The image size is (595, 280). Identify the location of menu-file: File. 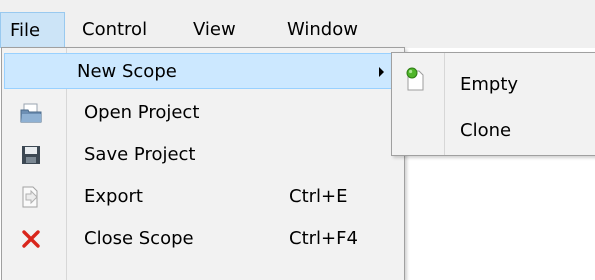
(32, 30).